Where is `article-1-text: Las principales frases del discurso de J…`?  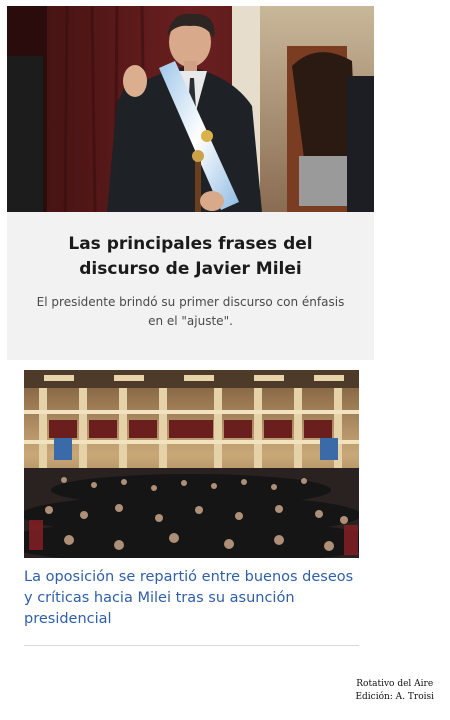
article-1-text: Las principales frases del discurso de J… is located at coordinates (190, 277).